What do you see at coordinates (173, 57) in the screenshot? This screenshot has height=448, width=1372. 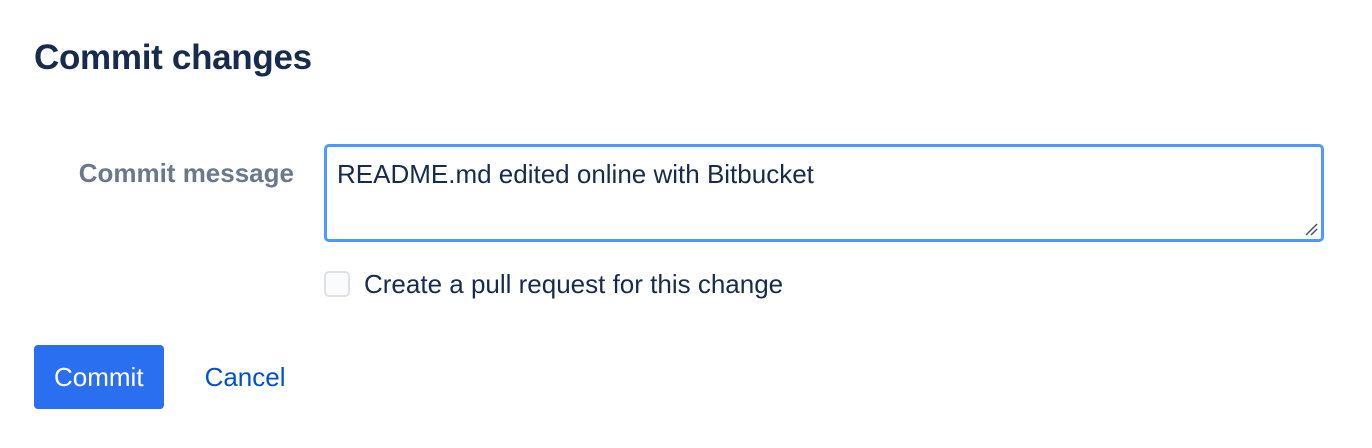 I see `dialog-title: Commit changes` at bounding box center [173, 57].